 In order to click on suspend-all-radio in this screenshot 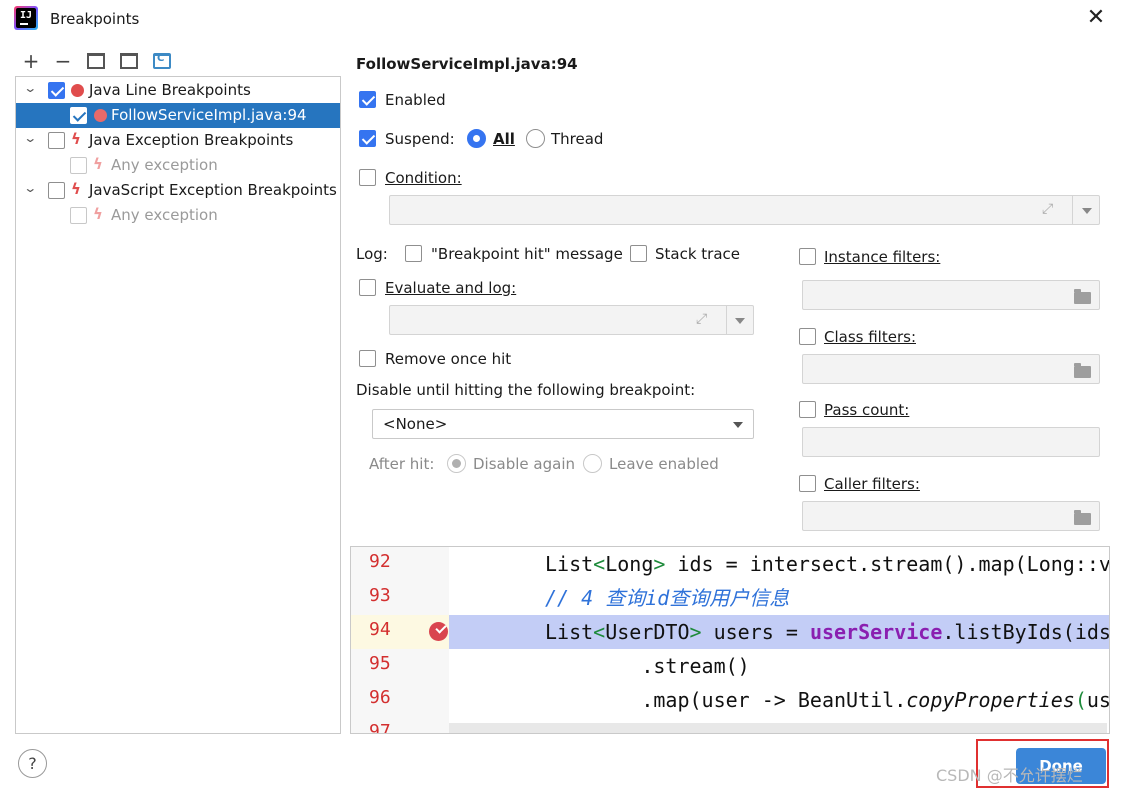, I will do `click(476, 138)`.